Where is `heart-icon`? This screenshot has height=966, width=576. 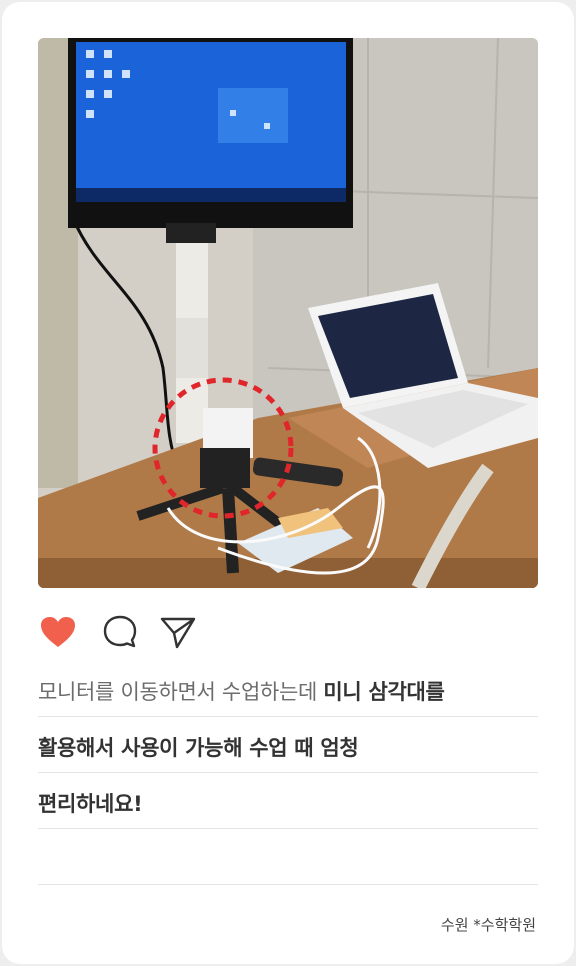
heart-icon is located at coordinates (58, 634).